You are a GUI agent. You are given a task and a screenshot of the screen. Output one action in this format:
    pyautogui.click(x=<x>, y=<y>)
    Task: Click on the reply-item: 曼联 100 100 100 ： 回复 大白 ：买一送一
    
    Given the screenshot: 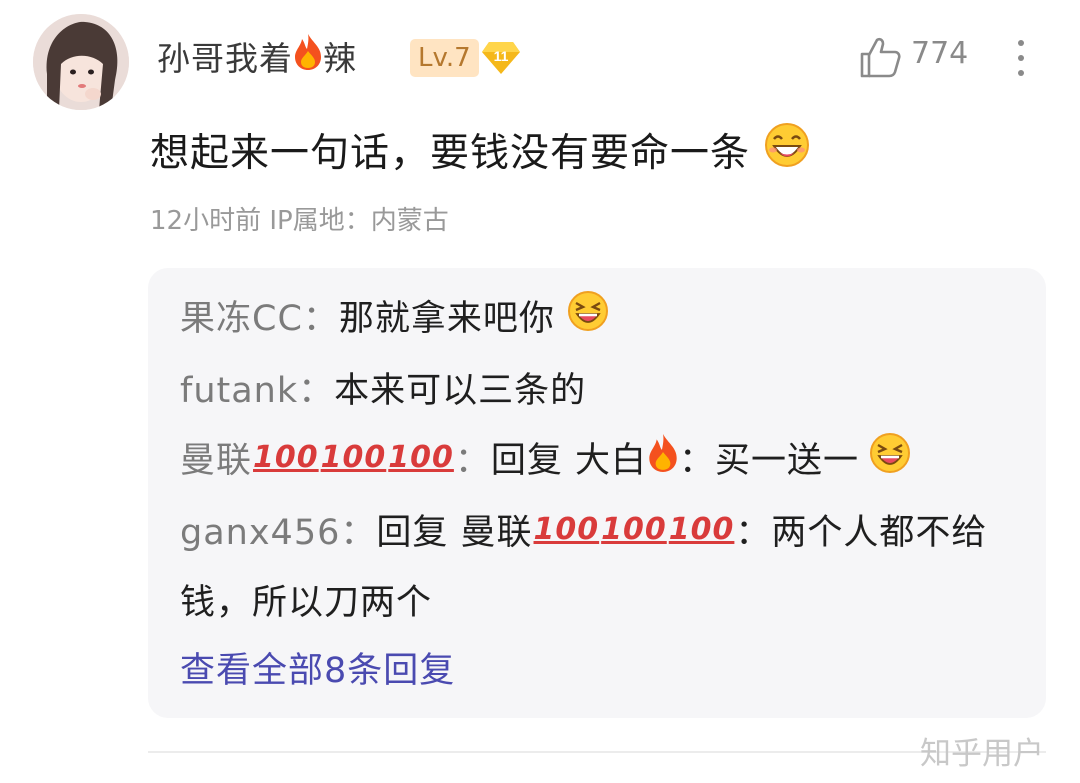 What is the action you would take?
    pyautogui.click(x=545, y=457)
    